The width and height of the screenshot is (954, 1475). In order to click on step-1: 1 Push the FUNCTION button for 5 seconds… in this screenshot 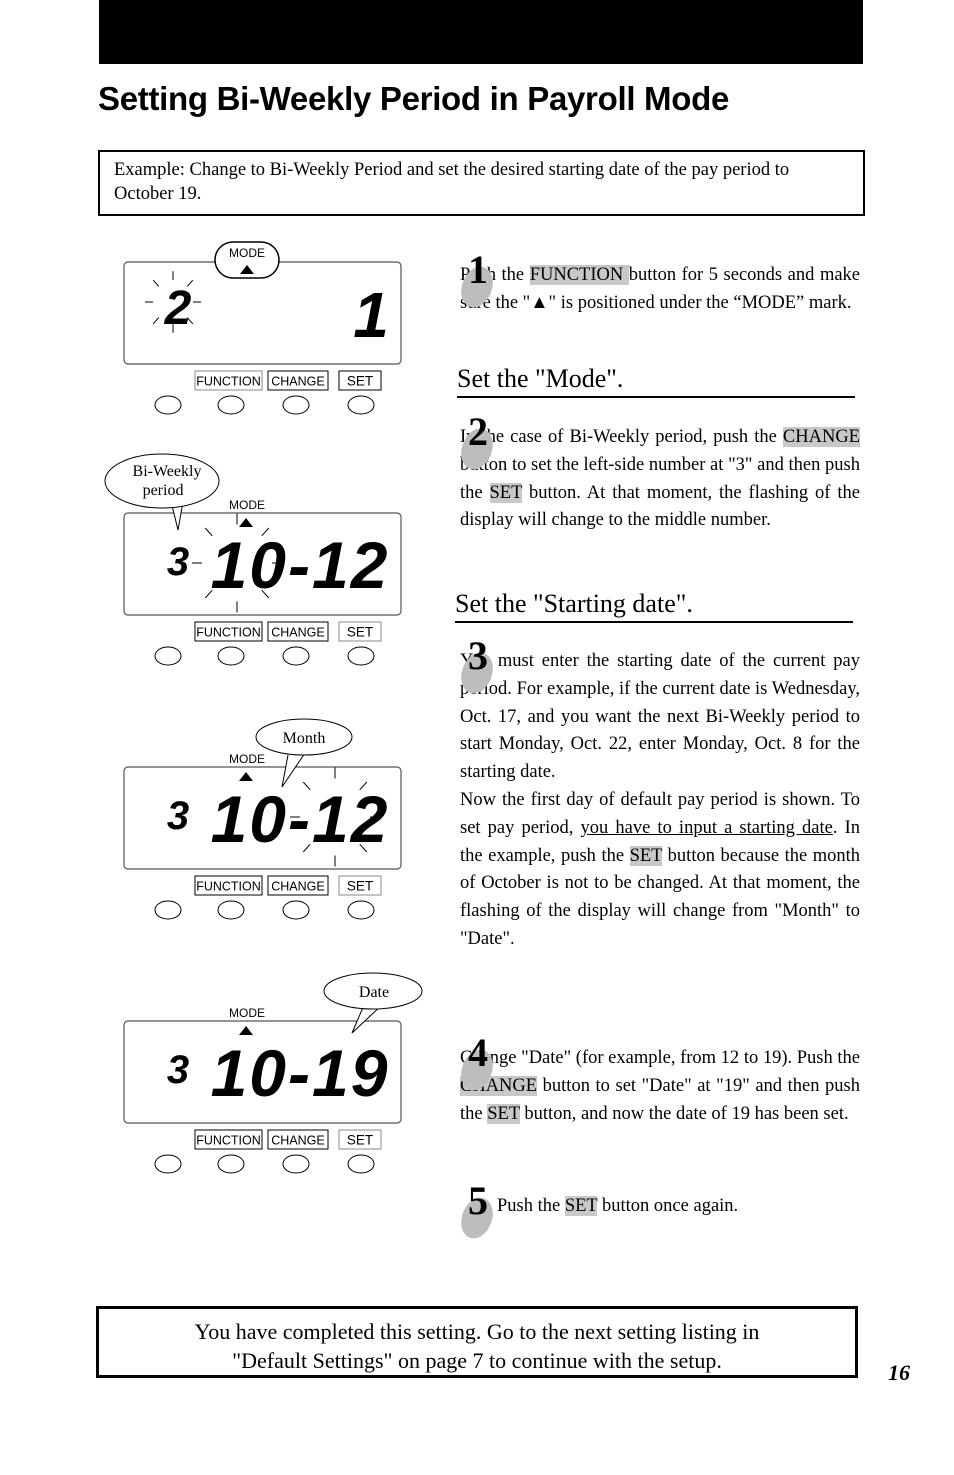, I will do `click(657, 284)`.